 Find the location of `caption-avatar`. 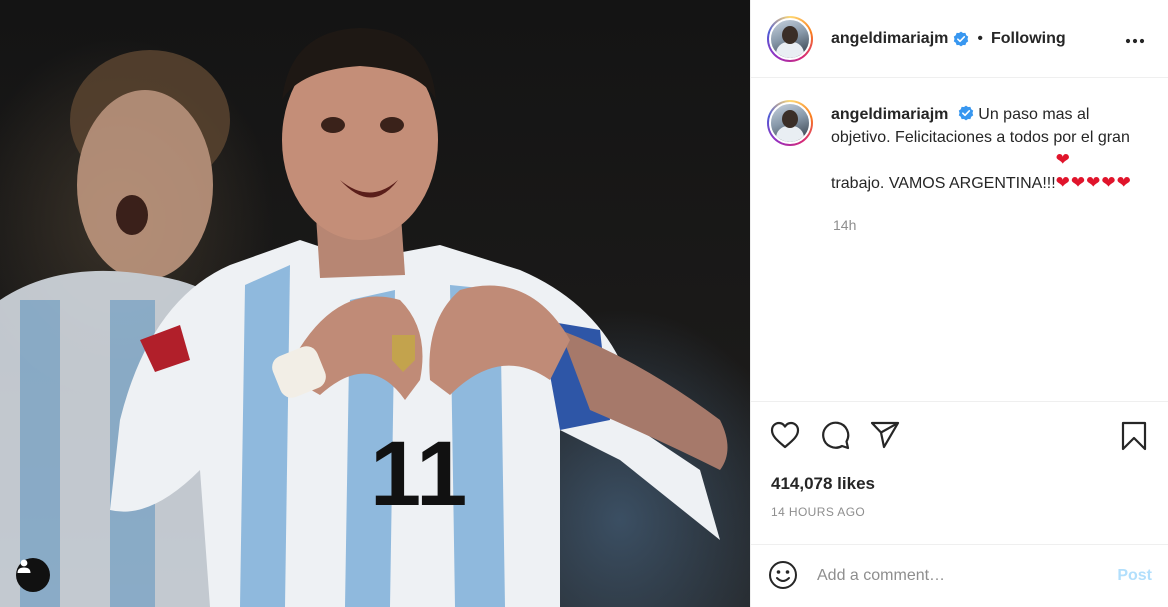

caption-avatar is located at coordinates (790, 123).